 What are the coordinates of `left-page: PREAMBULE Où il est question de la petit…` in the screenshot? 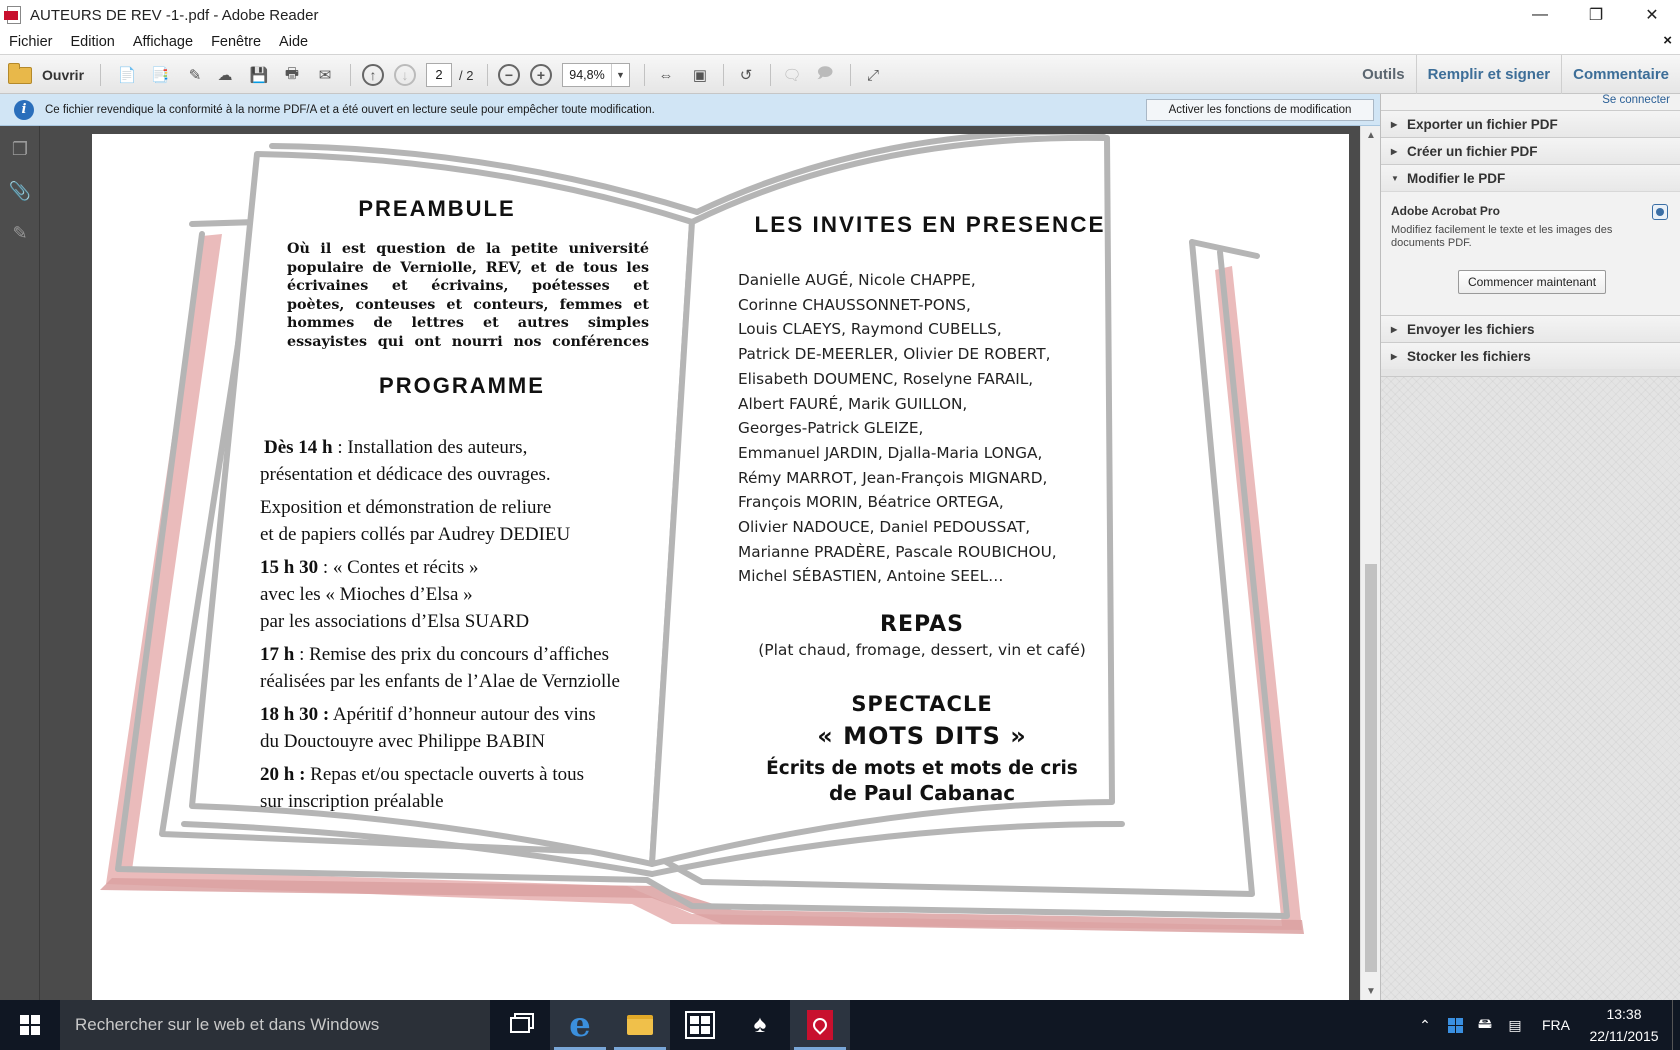 It's located at (458, 297).